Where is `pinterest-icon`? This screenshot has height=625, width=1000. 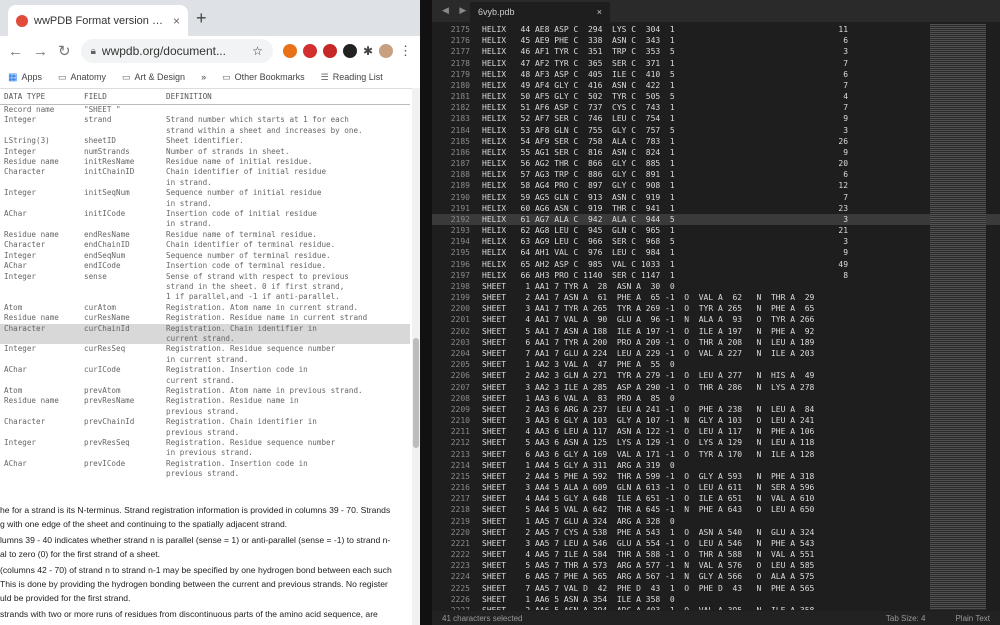 pinterest-icon is located at coordinates (329, 51).